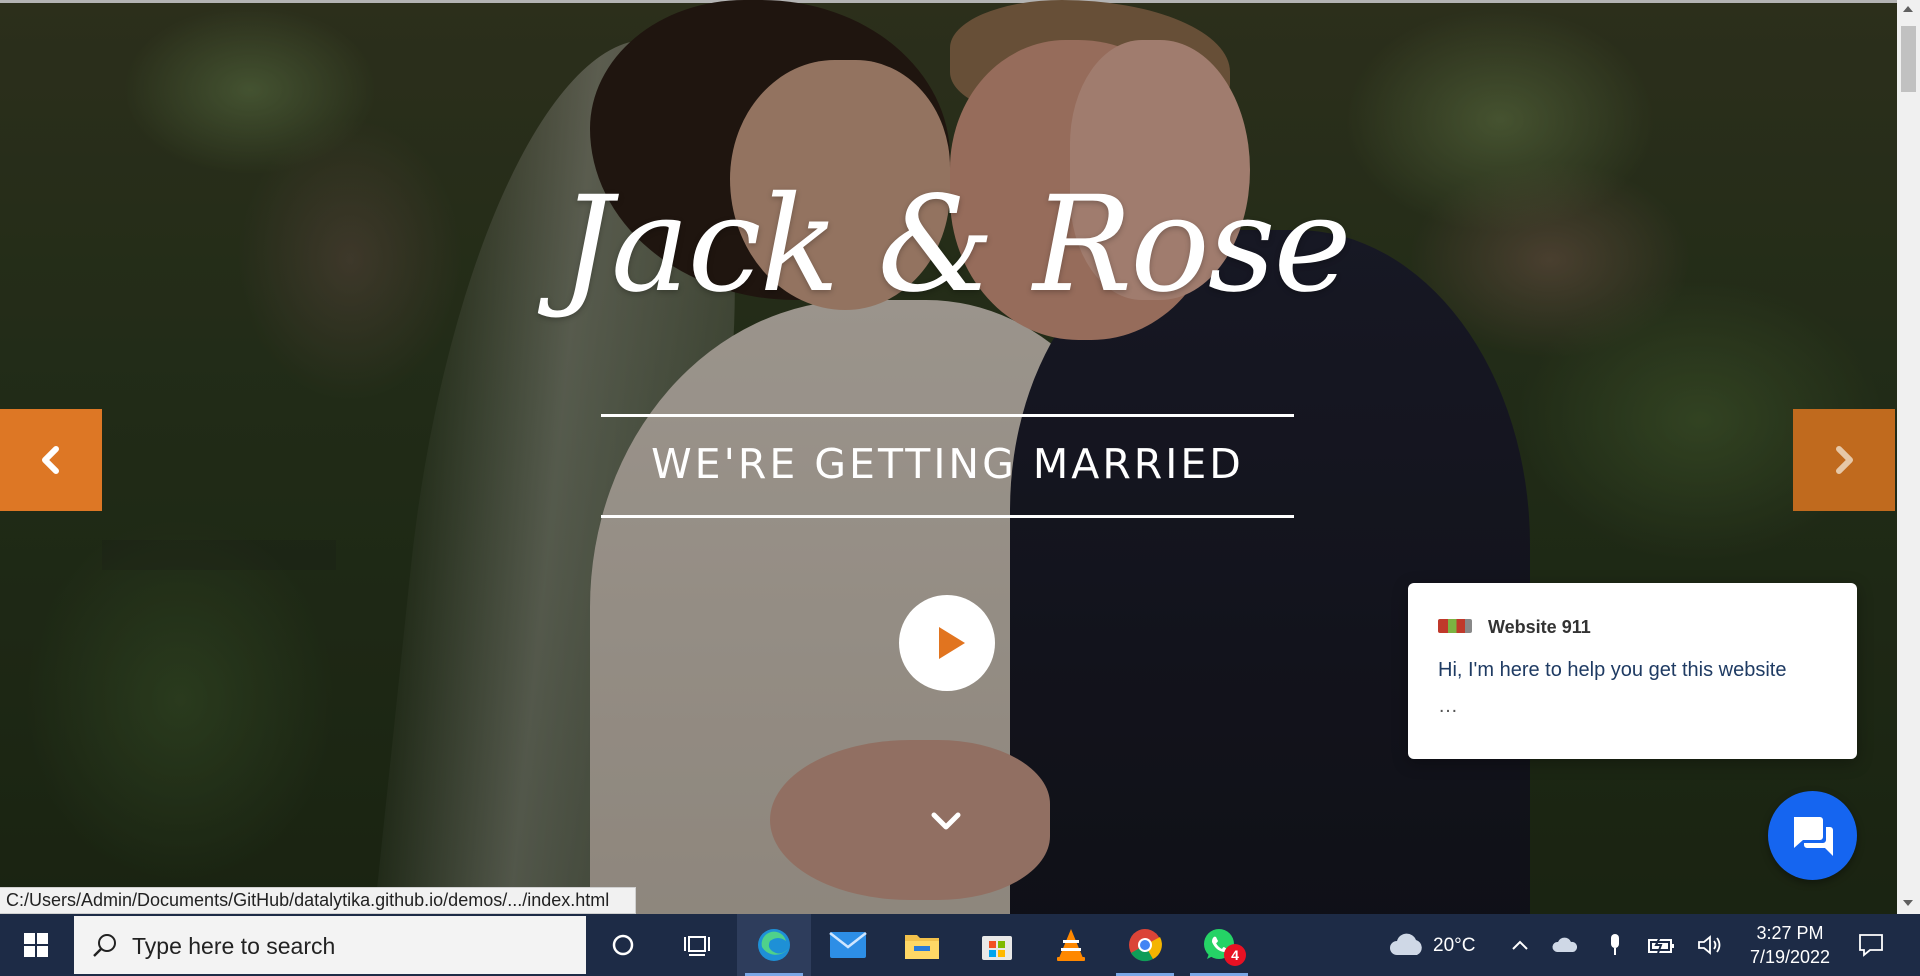  What do you see at coordinates (1908, 59) in the screenshot?
I see `scrollbar-thumb` at bounding box center [1908, 59].